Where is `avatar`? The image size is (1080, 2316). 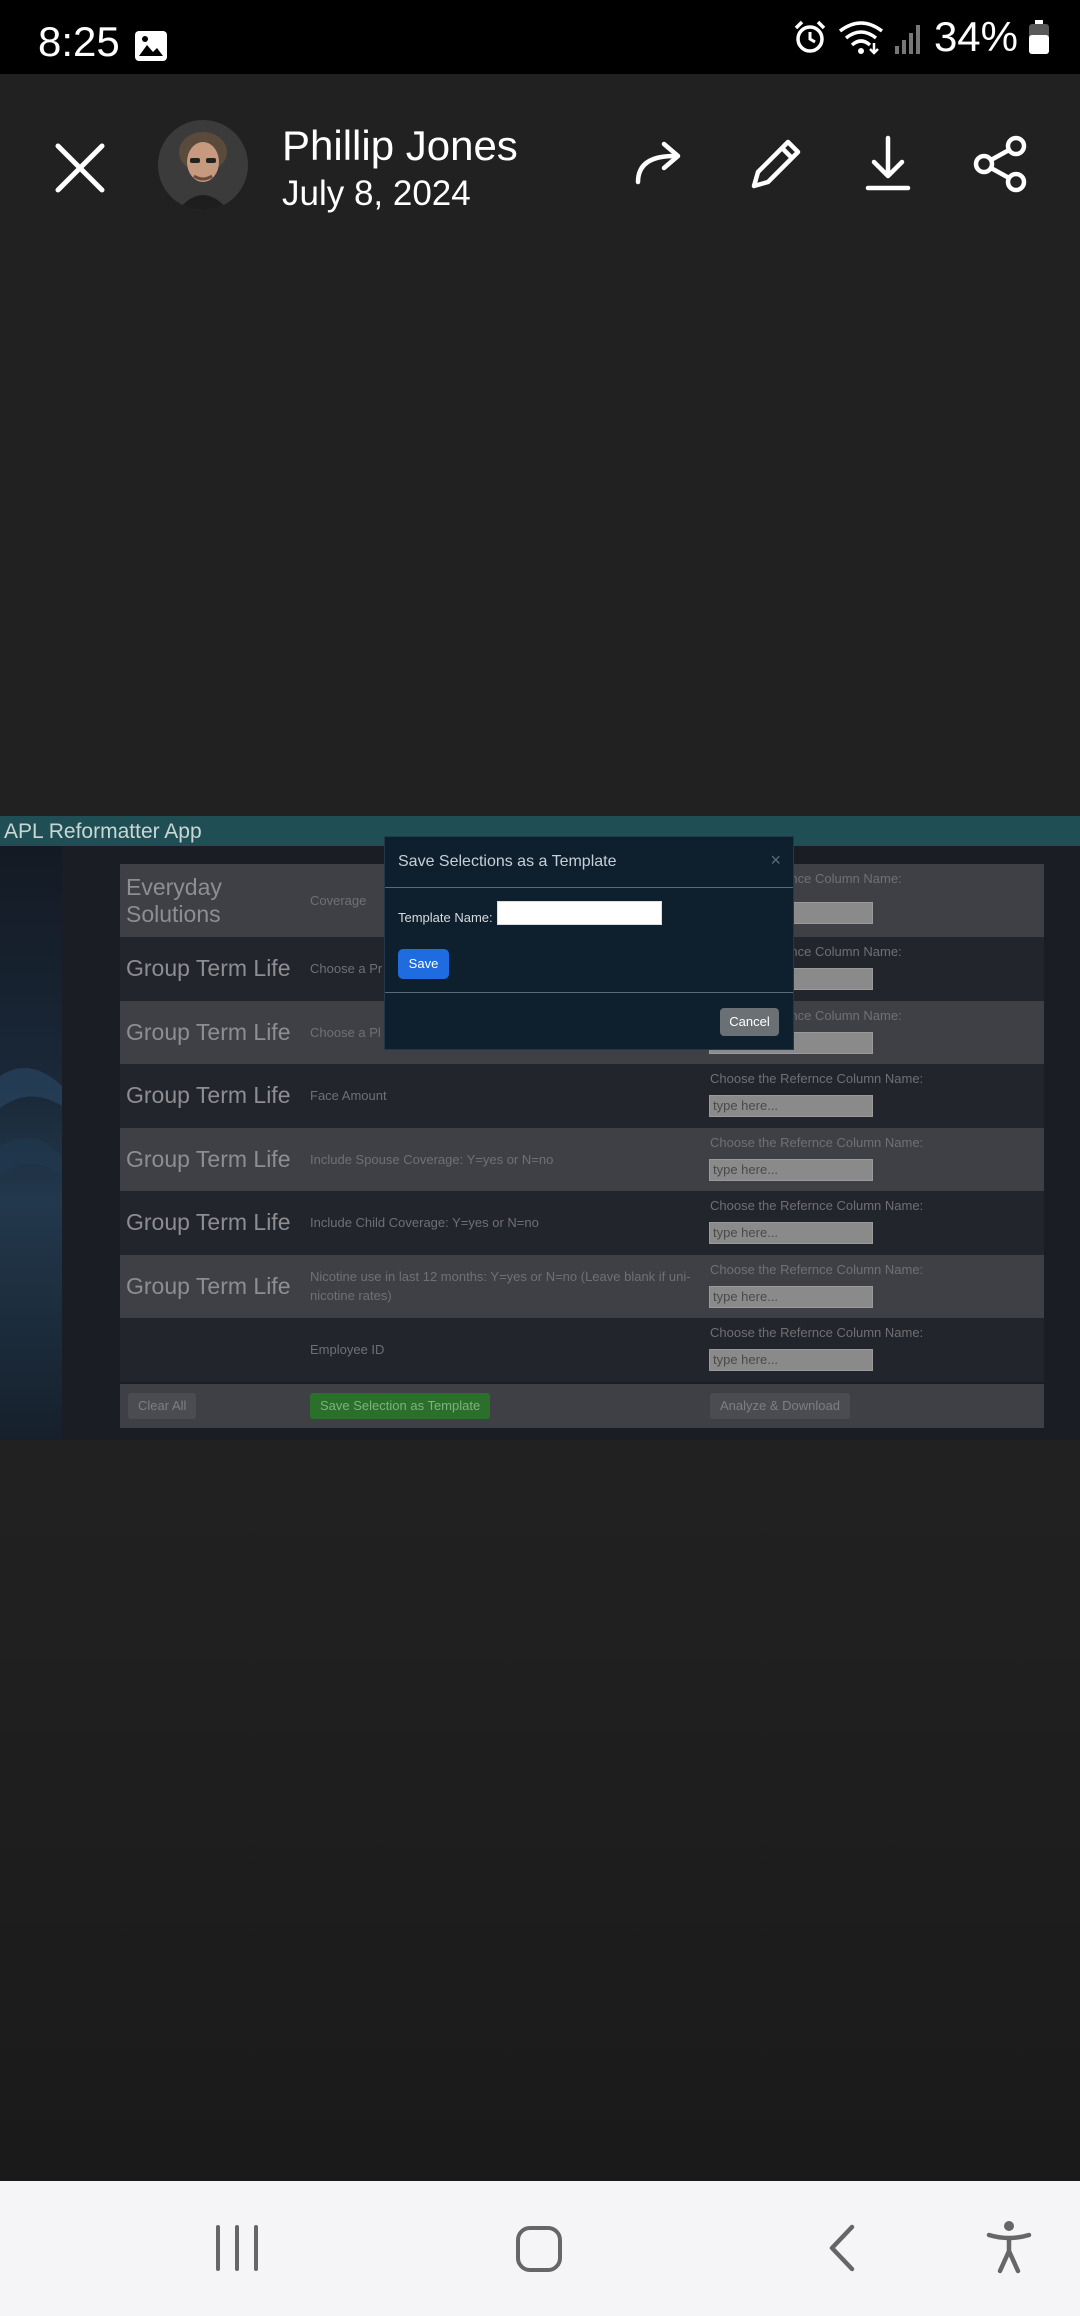 avatar is located at coordinates (203, 165).